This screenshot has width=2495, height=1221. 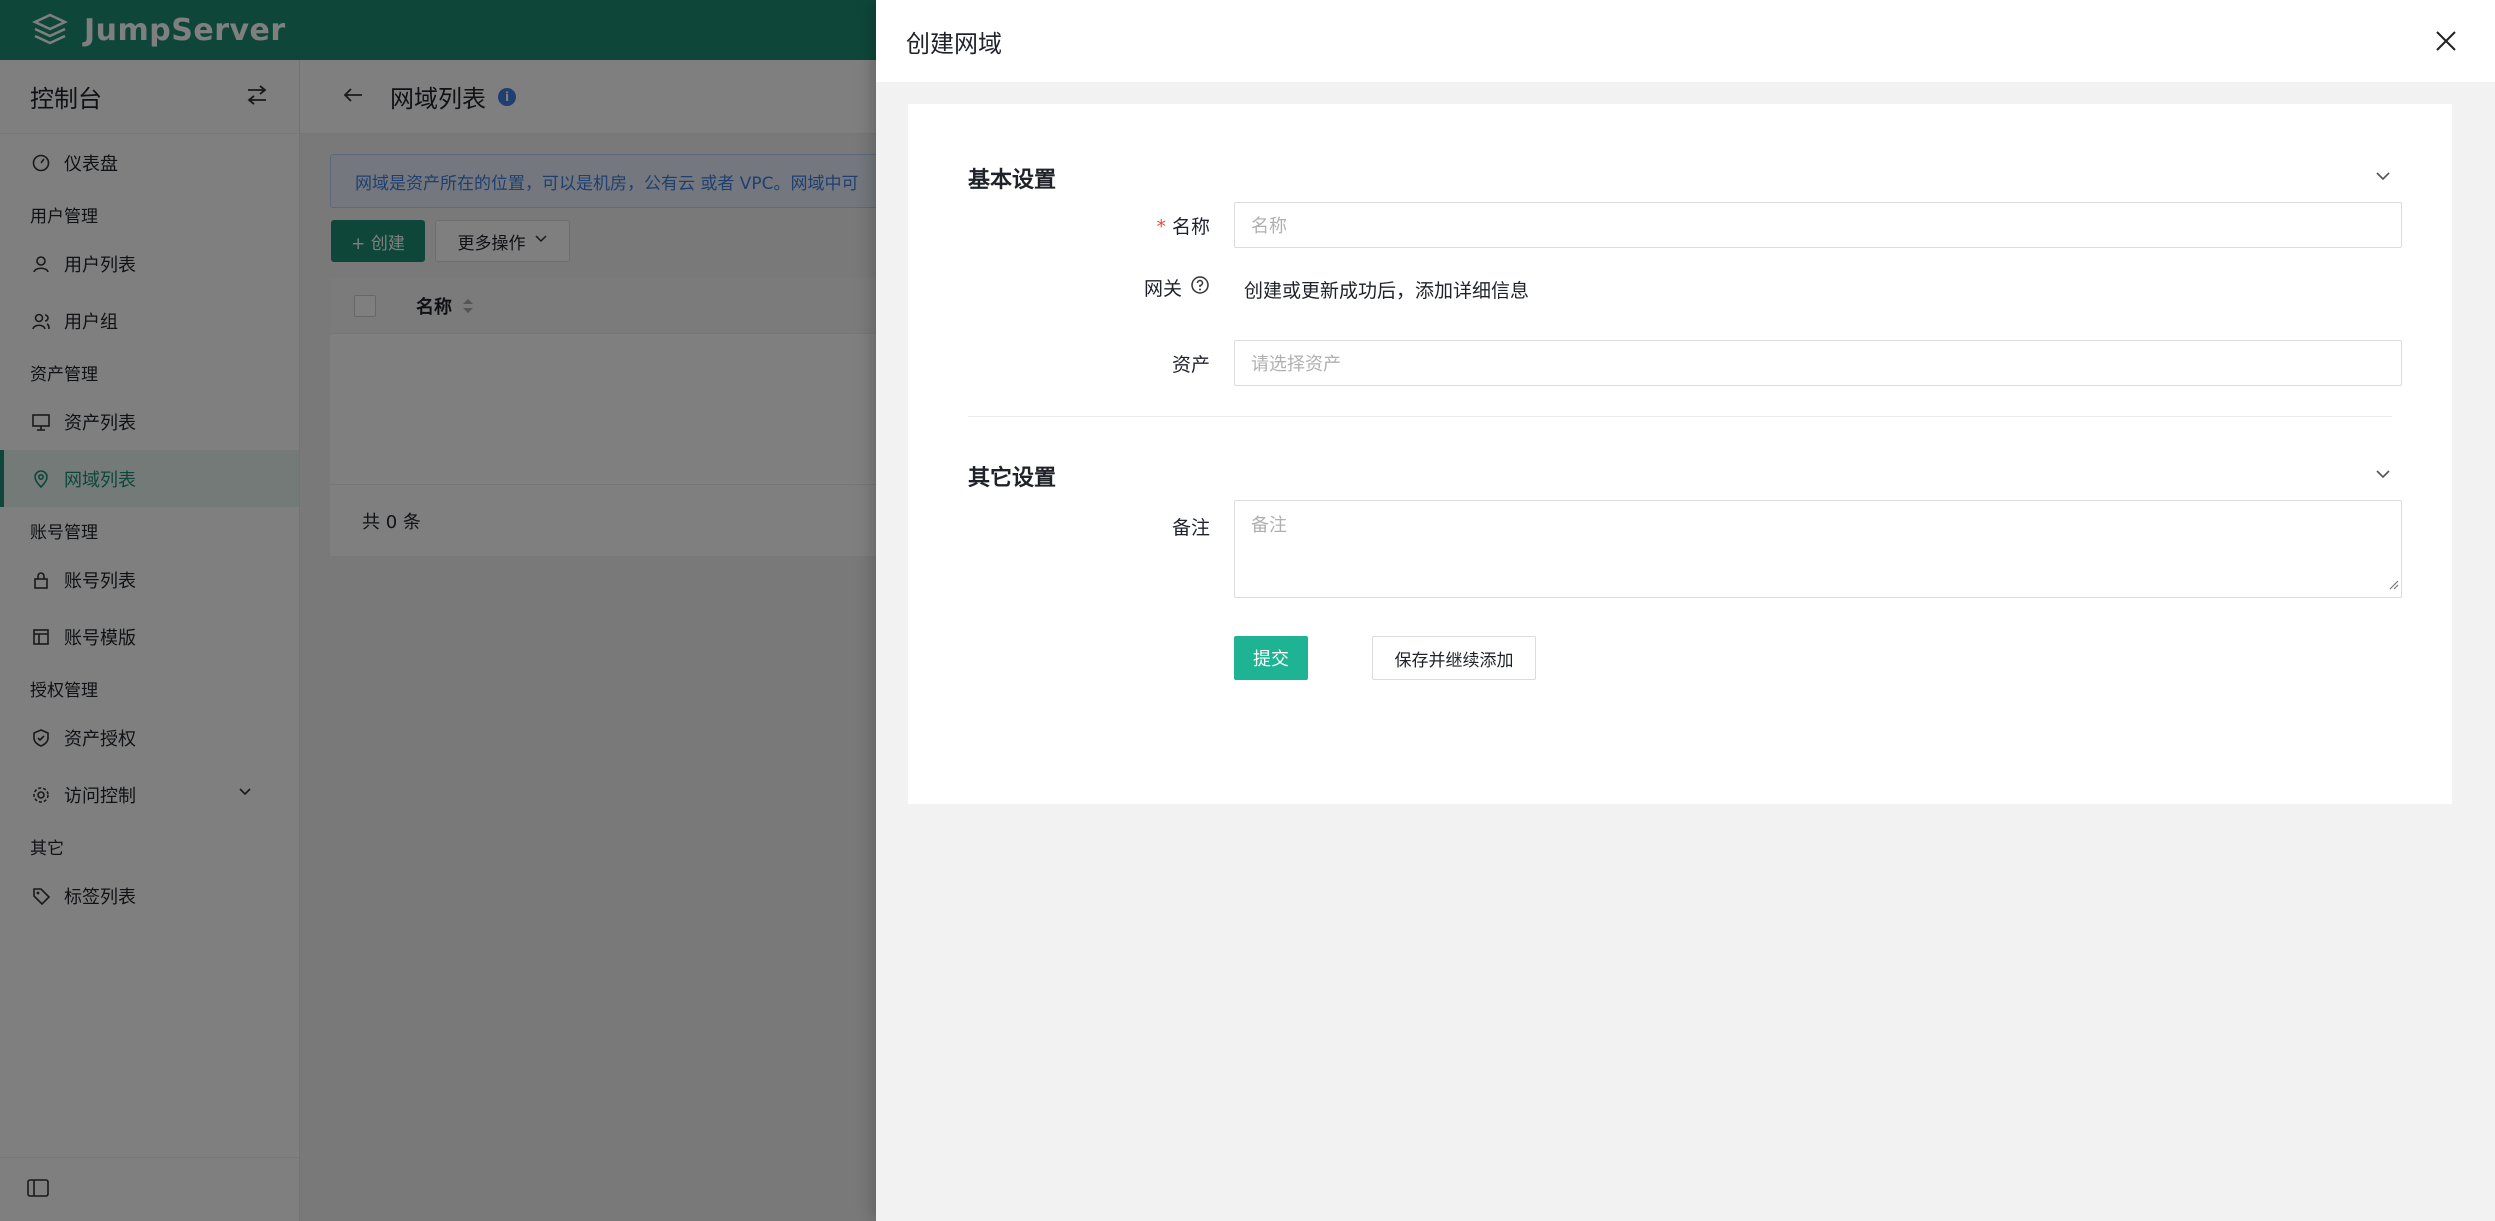 I want to click on required-asterisk: *, so click(x=1161, y=226).